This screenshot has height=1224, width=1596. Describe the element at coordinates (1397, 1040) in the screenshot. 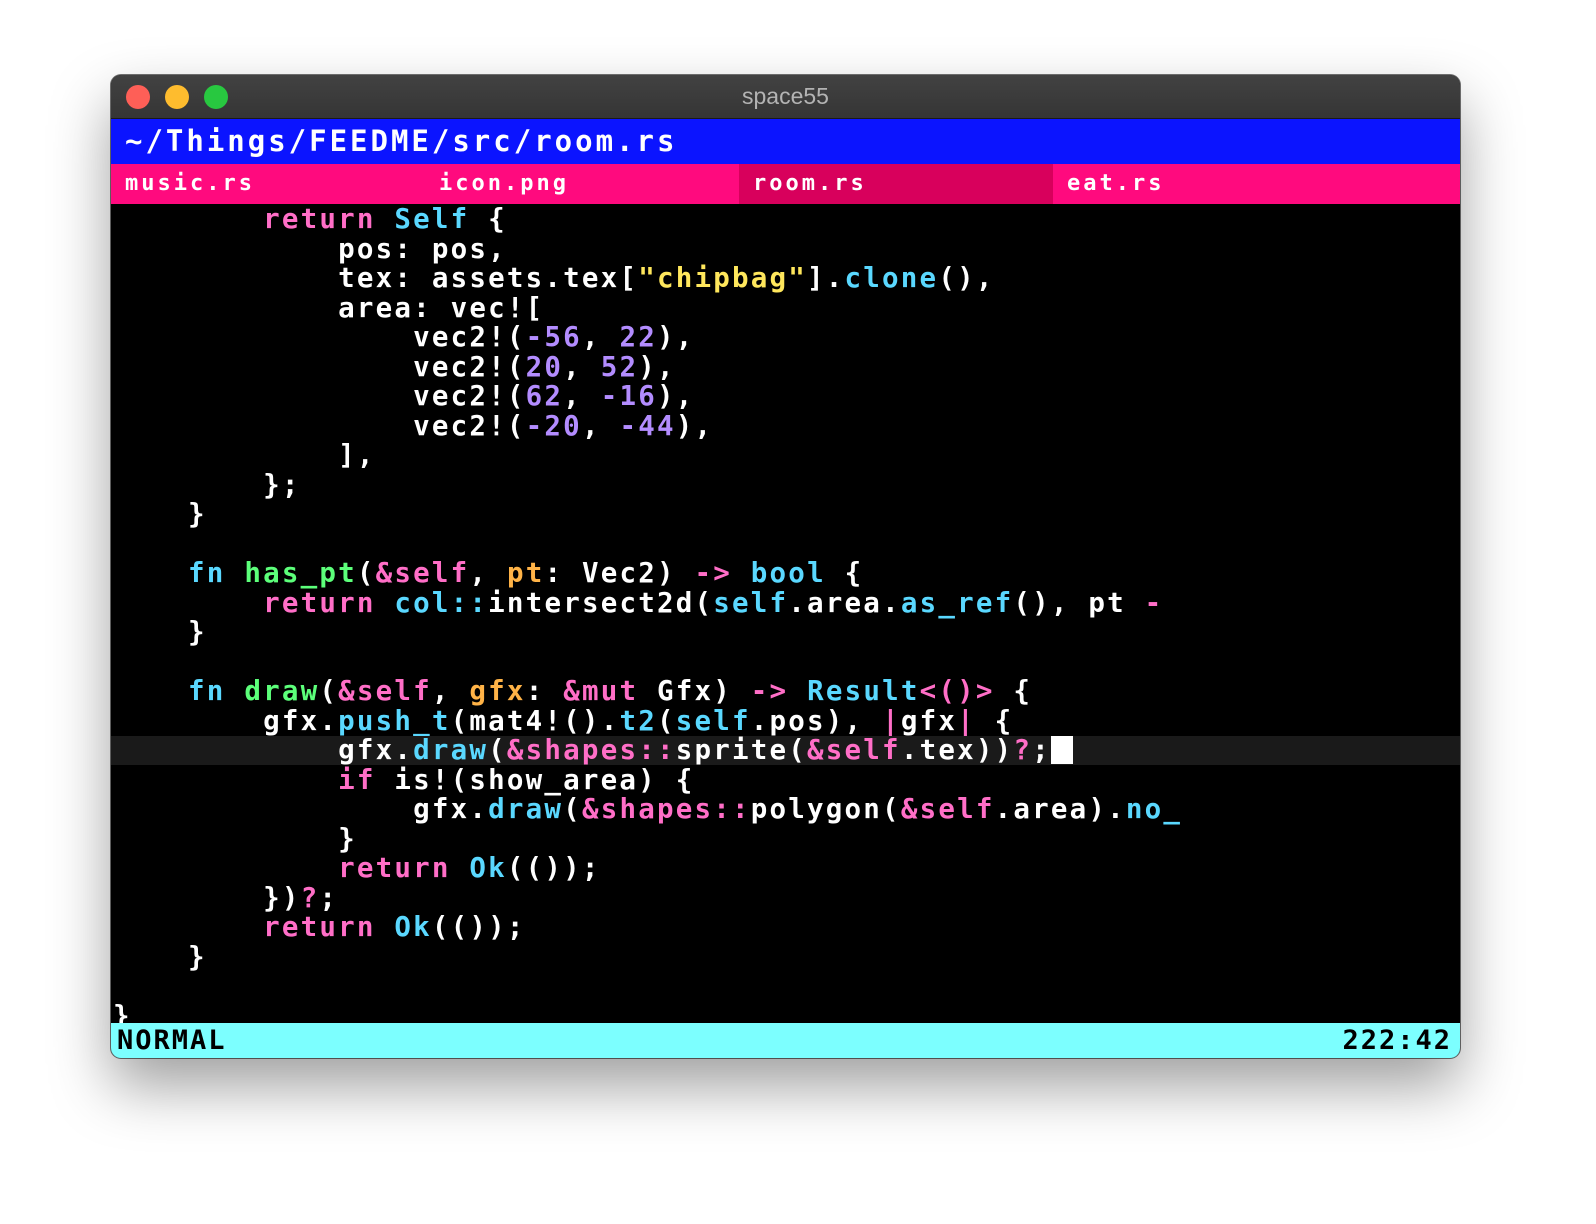

I see `cursor-position: 222:42` at that location.